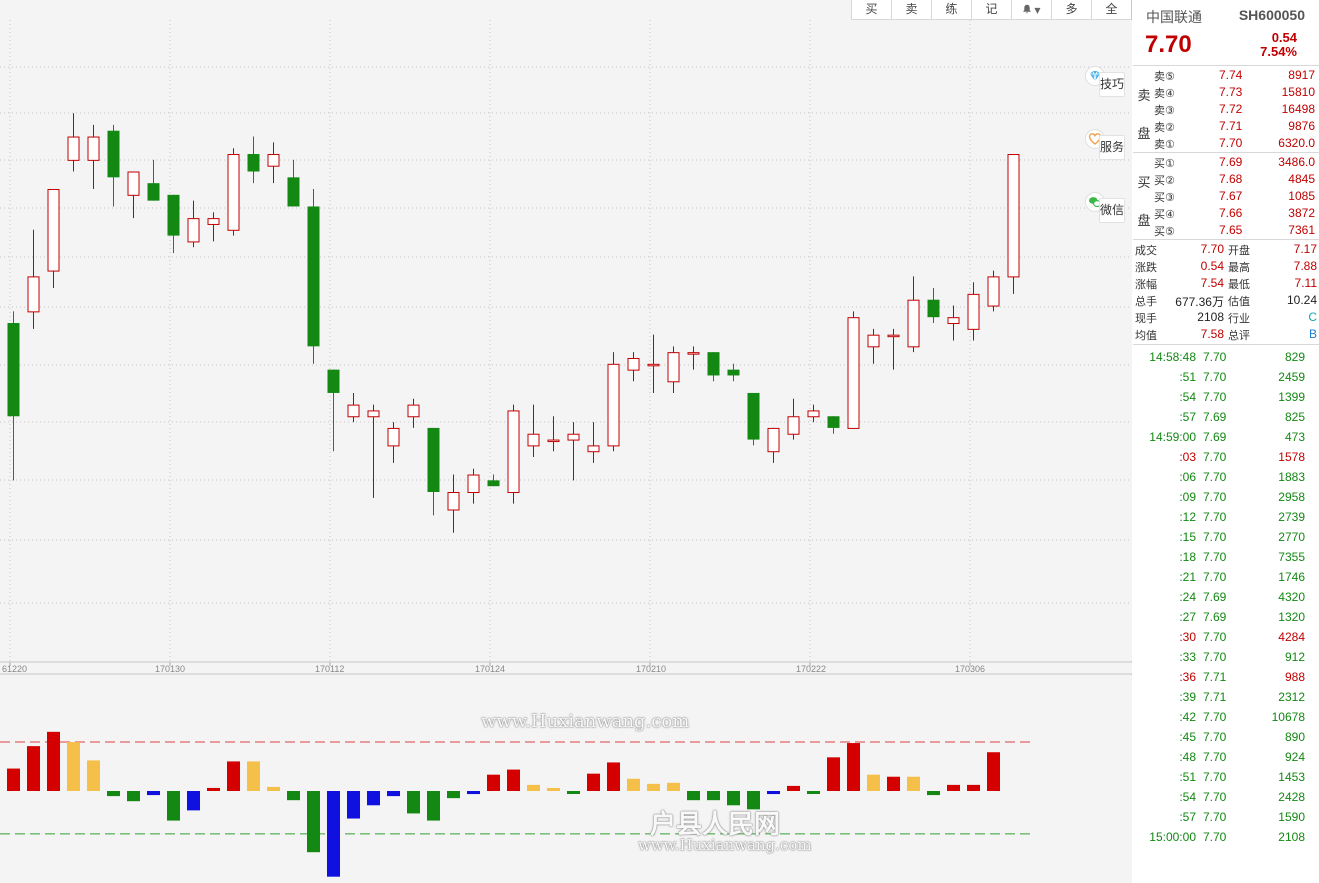 Image resolution: width=1319 pixels, height=883 pixels. Describe the element at coordinates (1231, 109) in the screenshot. I see `ask-price: 7.72` at that location.